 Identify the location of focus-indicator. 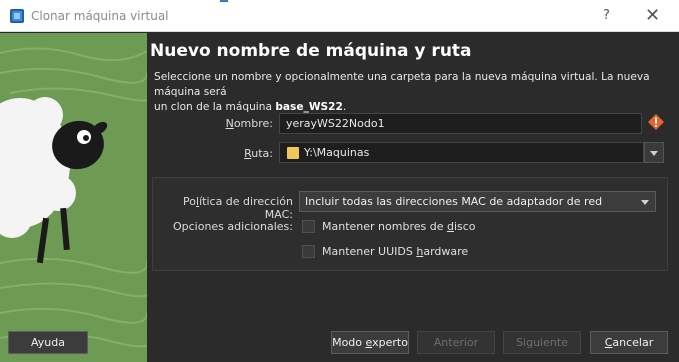
(224, 1).